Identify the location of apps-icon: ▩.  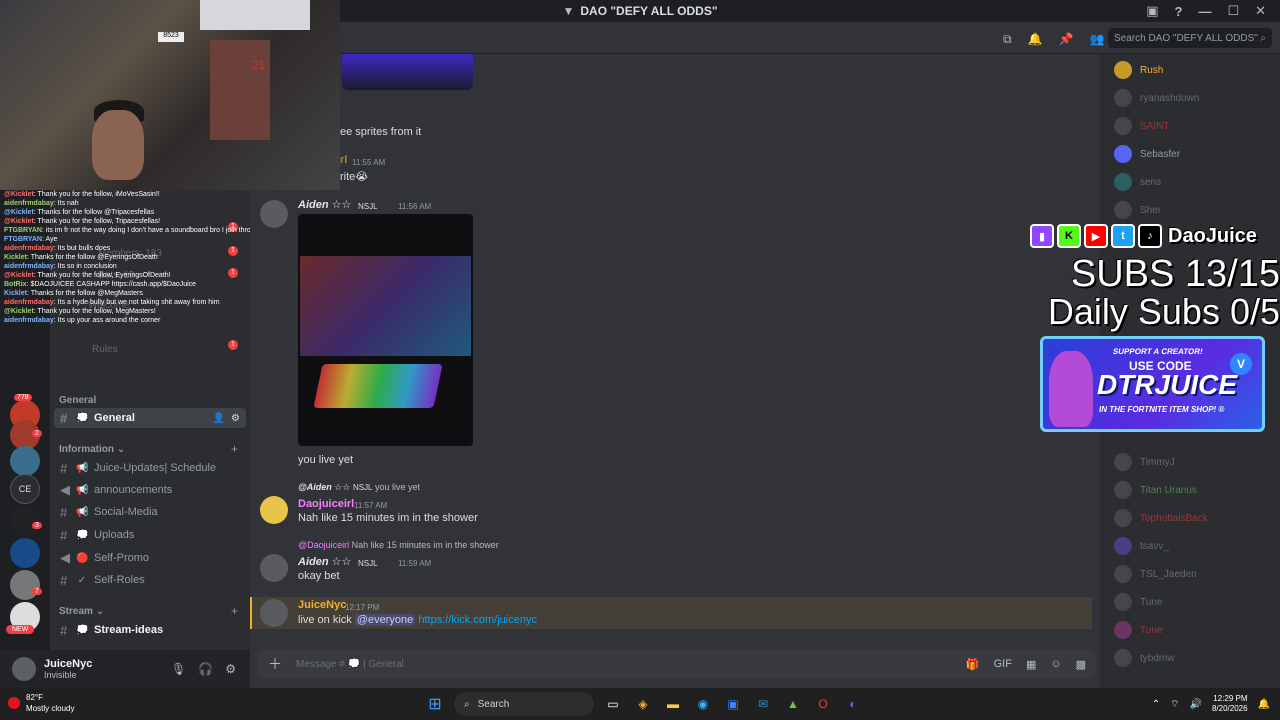
(1081, 664).